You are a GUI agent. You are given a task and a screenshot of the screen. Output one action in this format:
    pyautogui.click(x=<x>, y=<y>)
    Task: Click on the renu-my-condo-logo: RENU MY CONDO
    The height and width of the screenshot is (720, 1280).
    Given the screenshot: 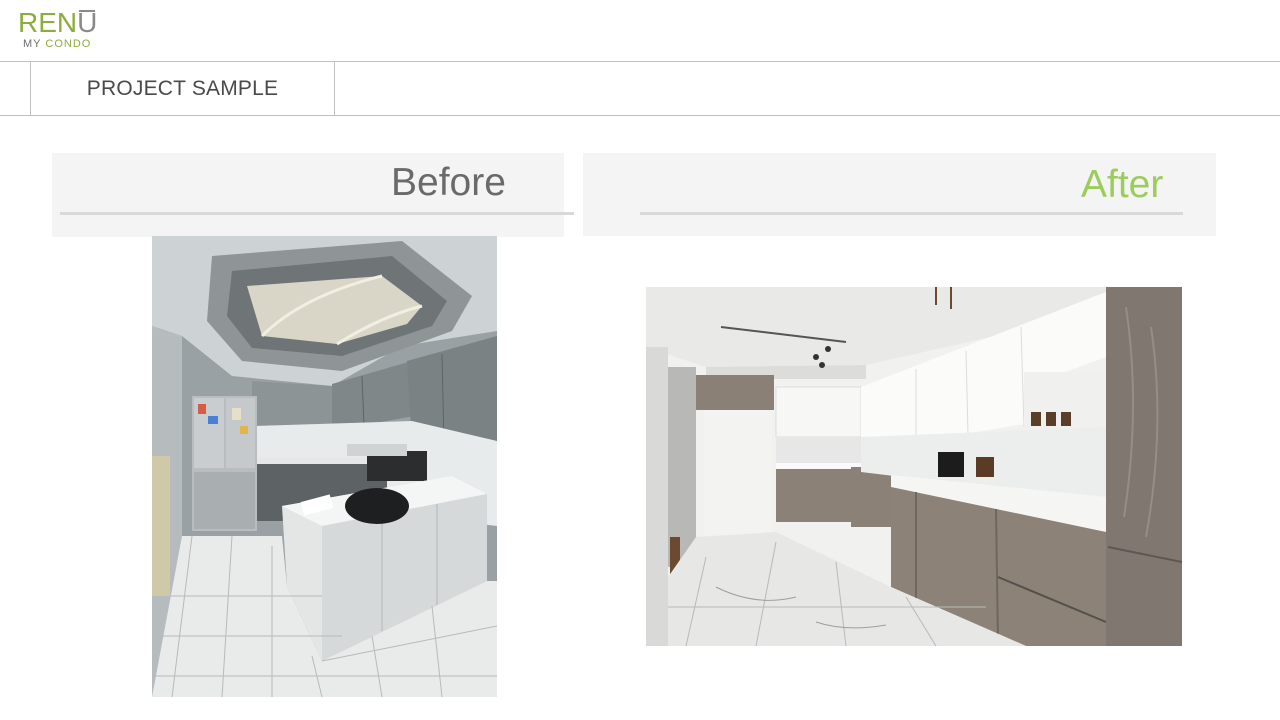 What is the action you would take?
    pyautogui.click(x=58, y=32)
    